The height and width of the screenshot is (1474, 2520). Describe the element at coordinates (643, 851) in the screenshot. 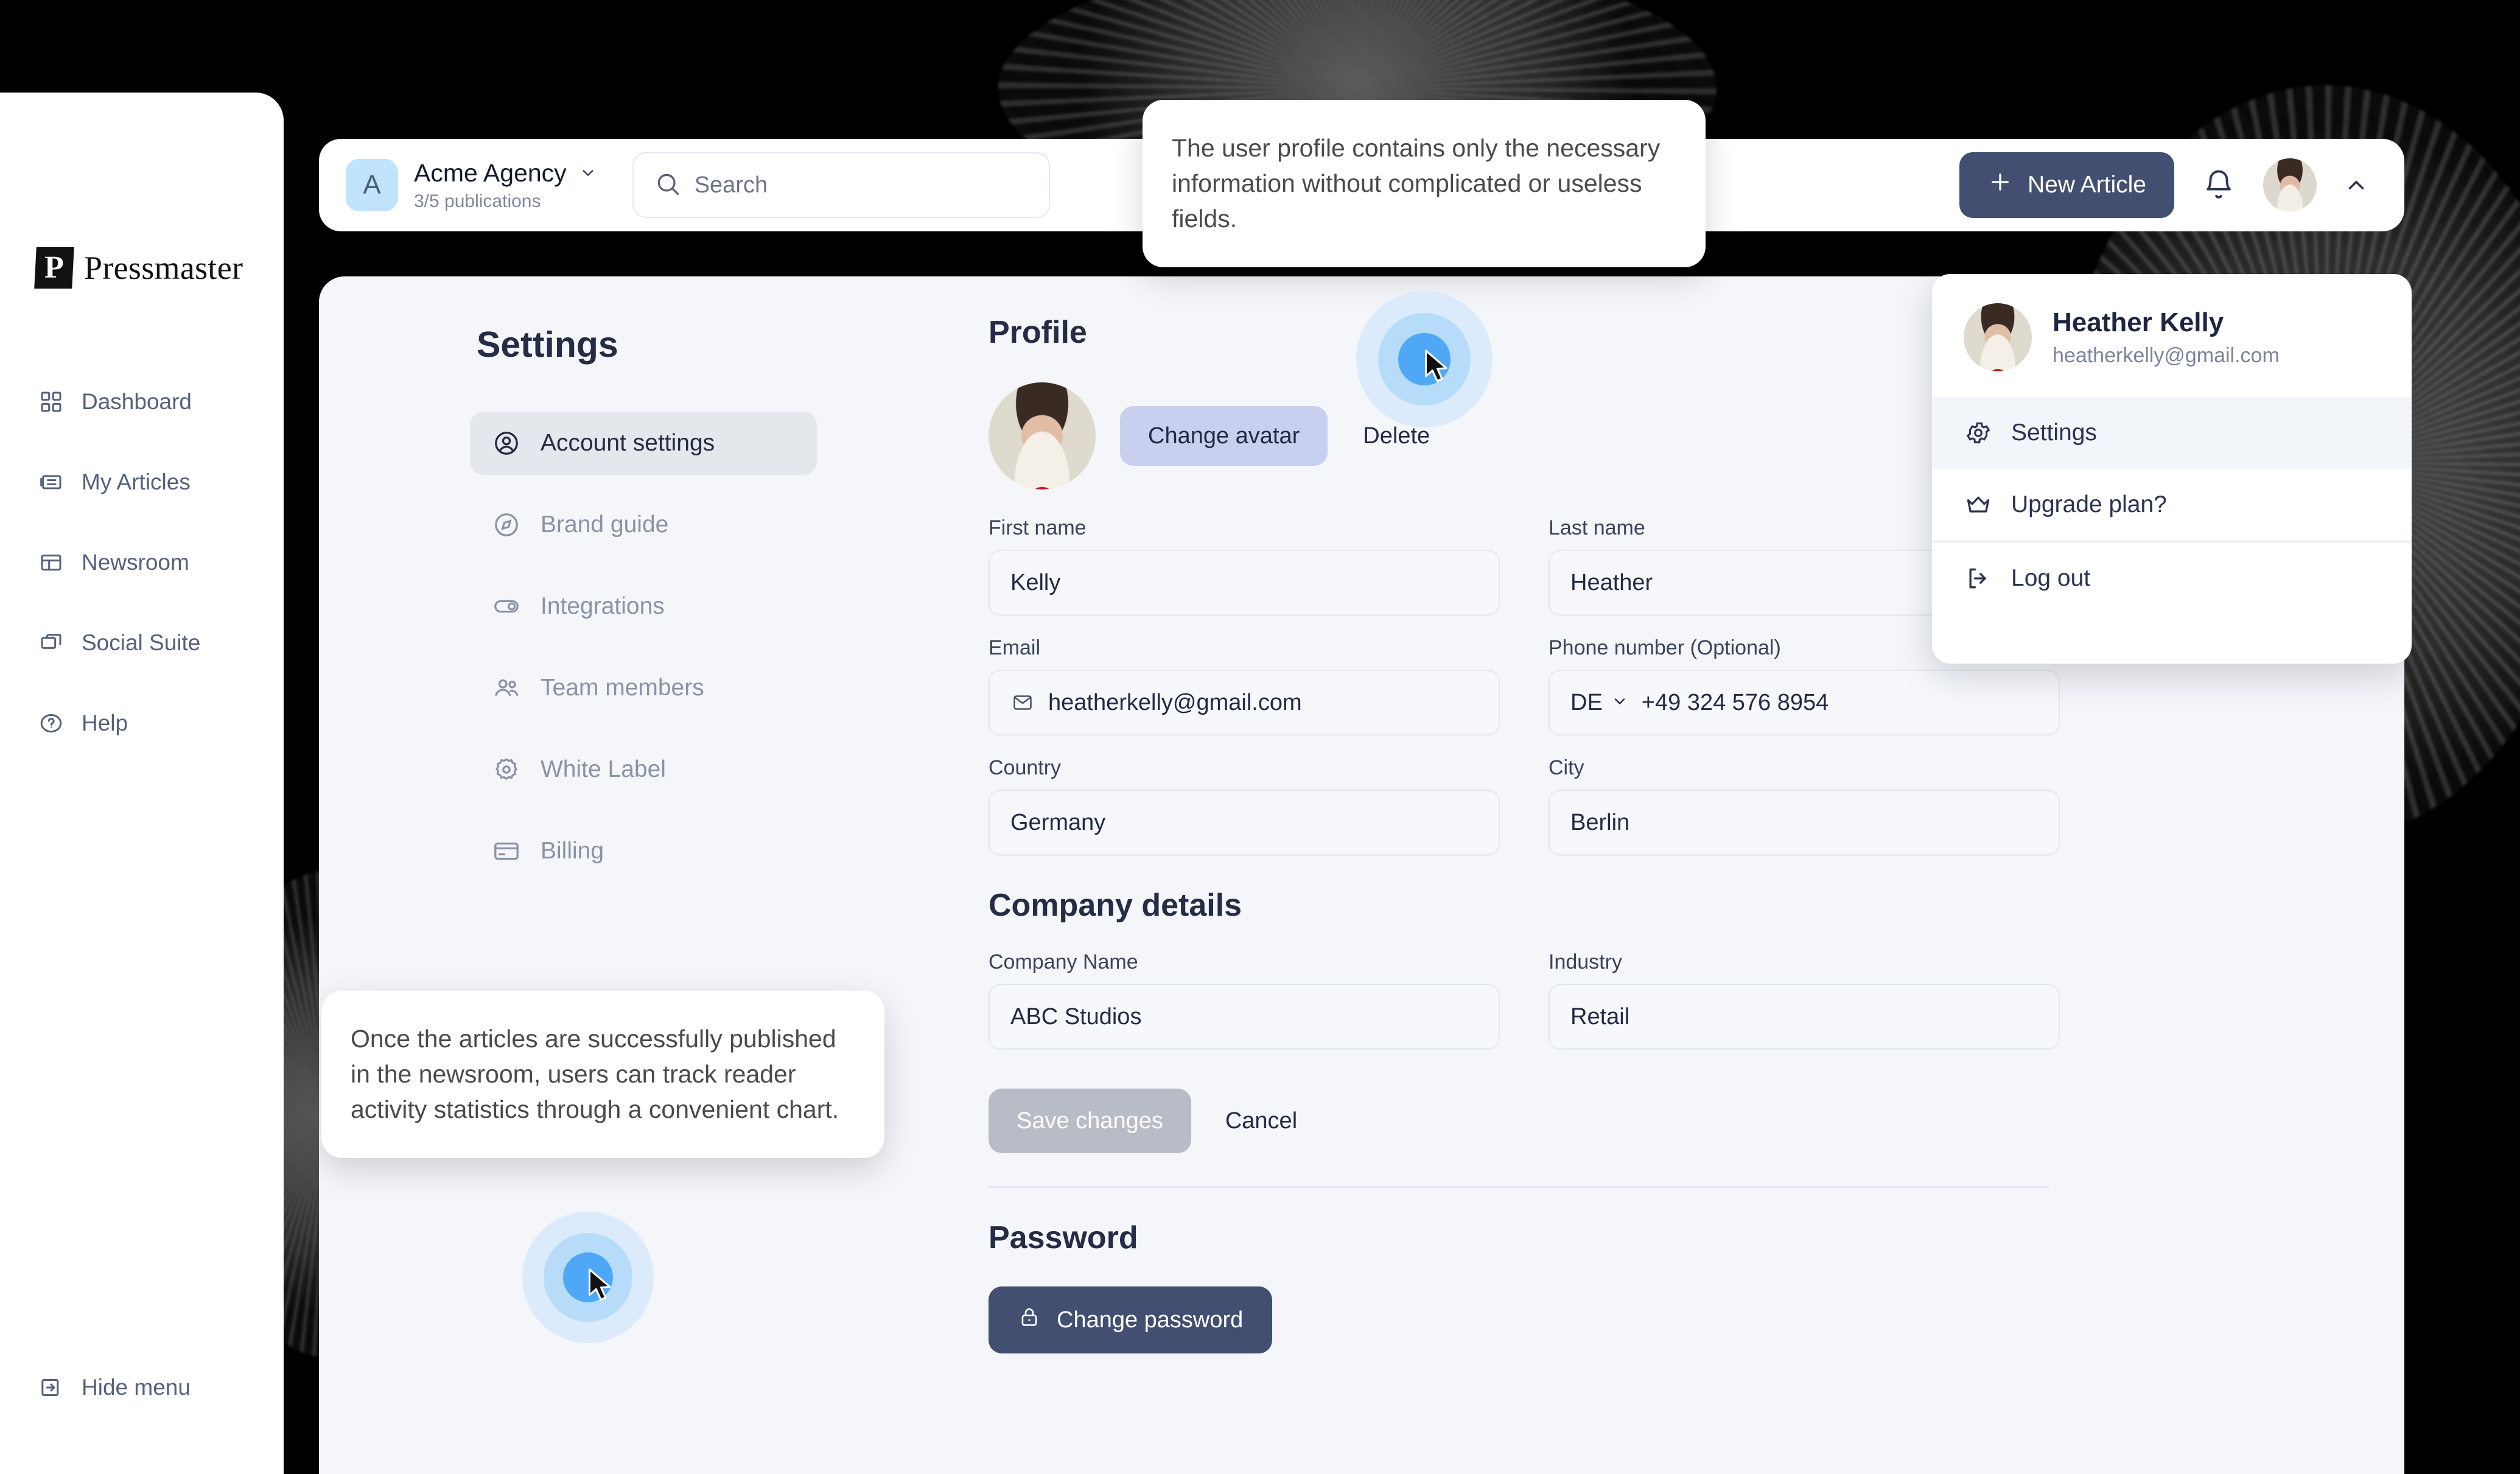

I see `settings-nav-item-billing: Billing` at that location.